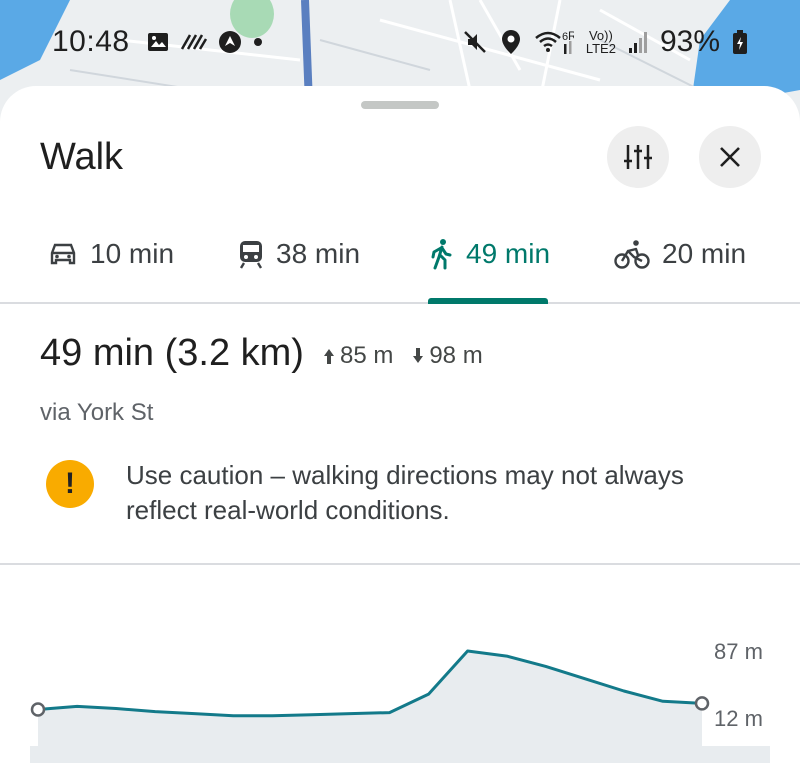 The image size is (800, 763). I want to click on descent-stat: 98 m, so click(447, 356).